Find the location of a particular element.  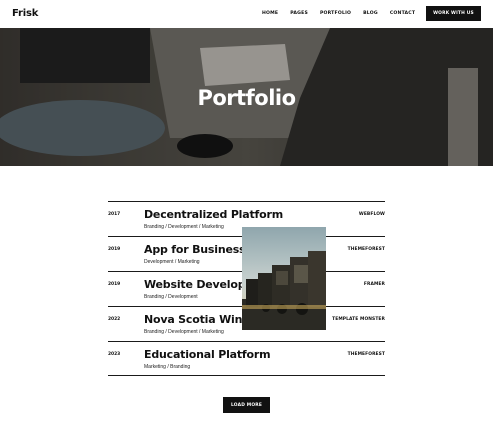

nav-contact: CONTACT is located at coordinates (402, 13).